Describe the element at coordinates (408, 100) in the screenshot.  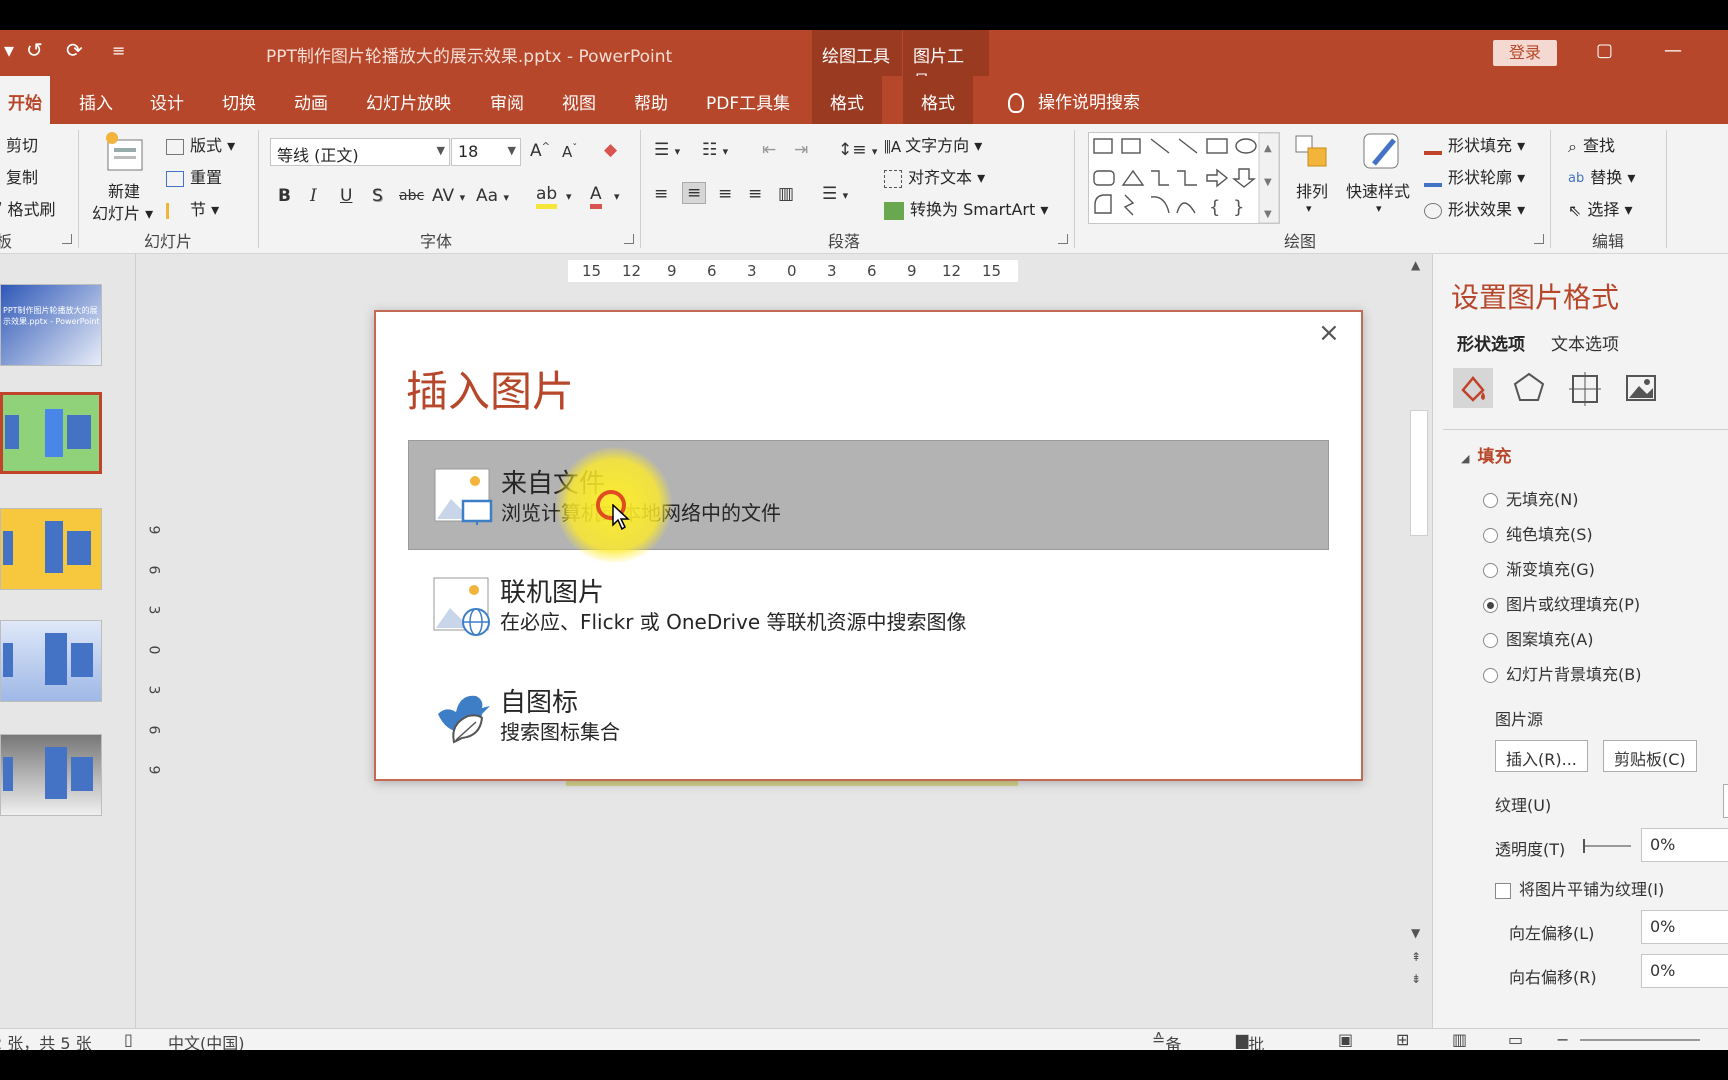
I see `tab-slideshow: 幻灯片放映` at that location.